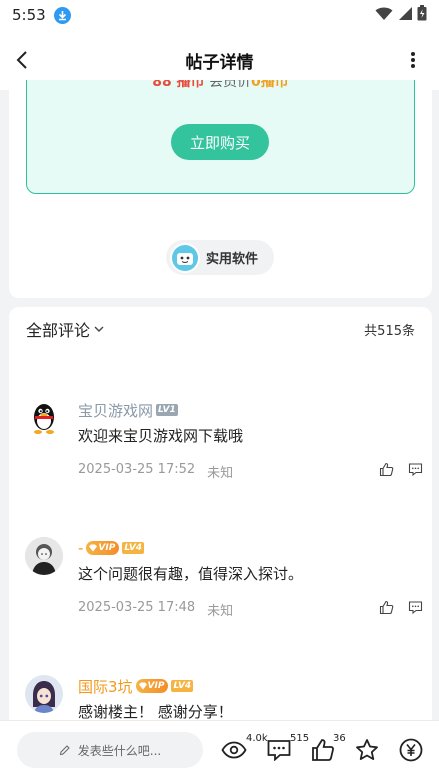 Image resolution: width=439 pixels, height=780 pixels. I want to click on purchase-box: 88 播币 会员价0播币 立即购买, so click(220, 137).